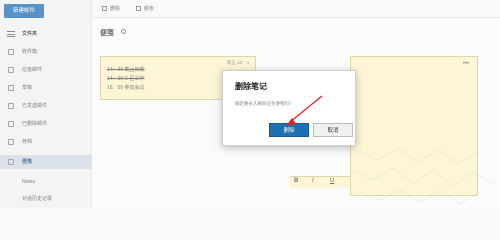  Describe the element at coordinates (251, 86) in the screenshot. I see `dialog-title: 删除笔记` at that location.